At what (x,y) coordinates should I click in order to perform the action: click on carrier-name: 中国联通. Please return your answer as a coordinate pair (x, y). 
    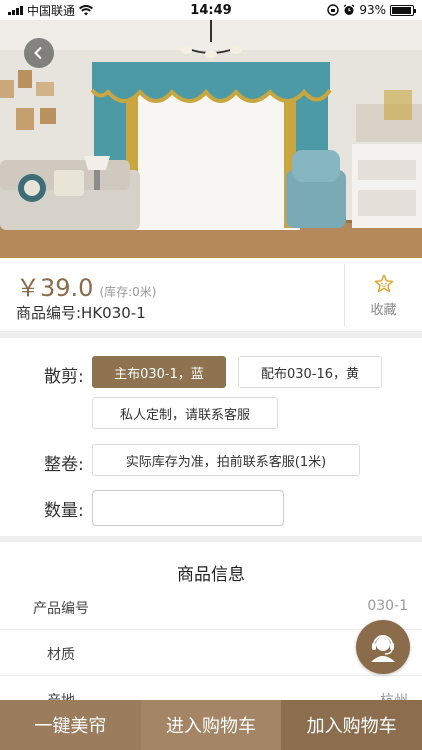
    Looking at the image, I should click on (51, 10).